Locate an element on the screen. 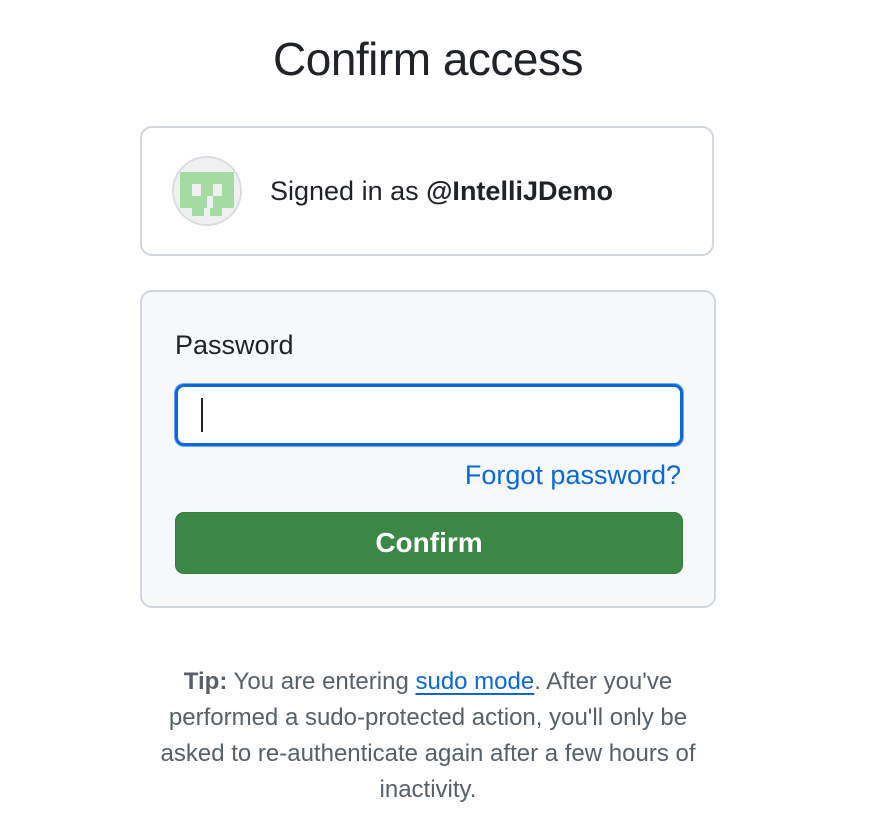  signed-in-prefix: Signed in as is located at coordinates (348, 191).